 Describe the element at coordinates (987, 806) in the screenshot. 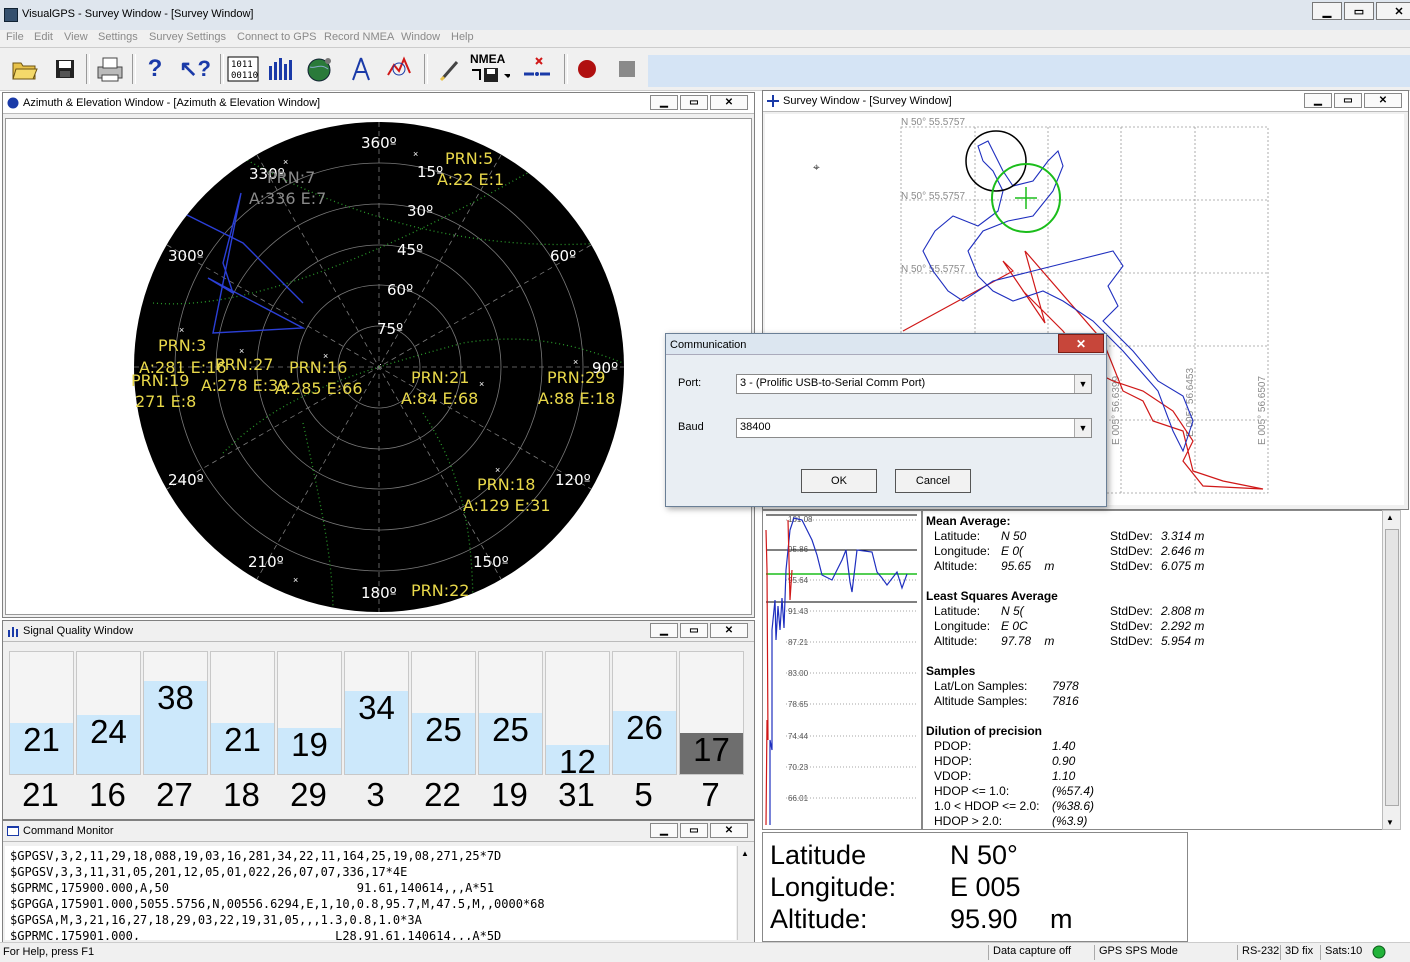

I see `hdop-1to2-label: 1.0 < HDOP <= 2.0:` at that location.